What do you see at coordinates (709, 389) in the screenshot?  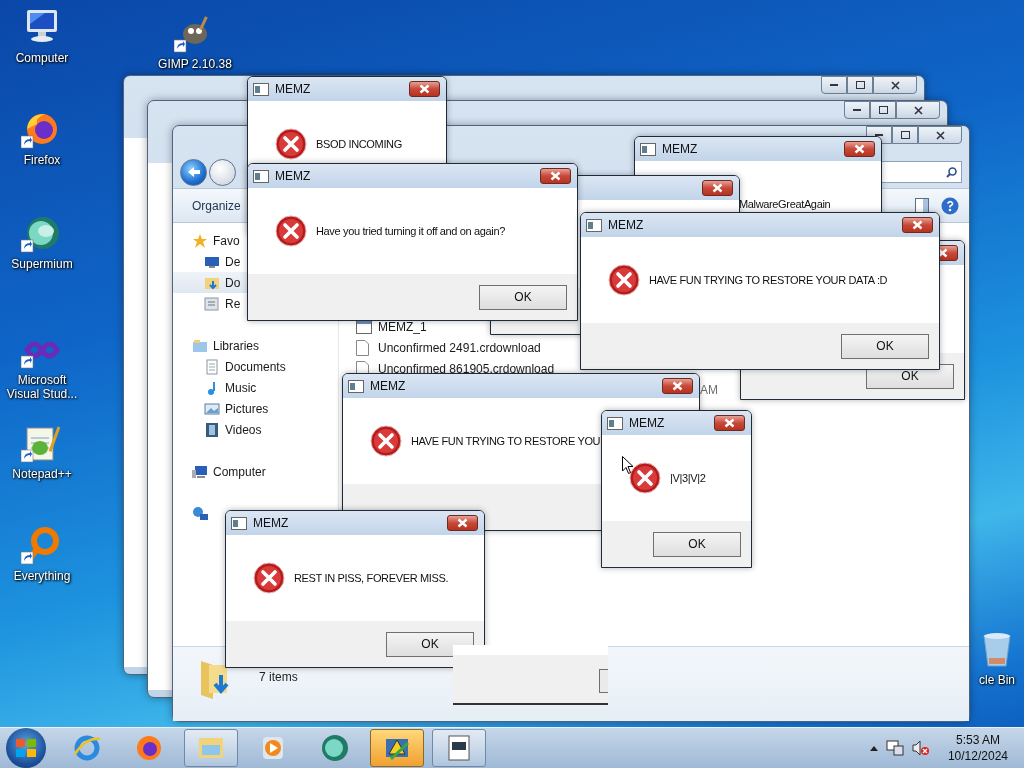 I see `file-date: AM` at bounding box center [709, 389].